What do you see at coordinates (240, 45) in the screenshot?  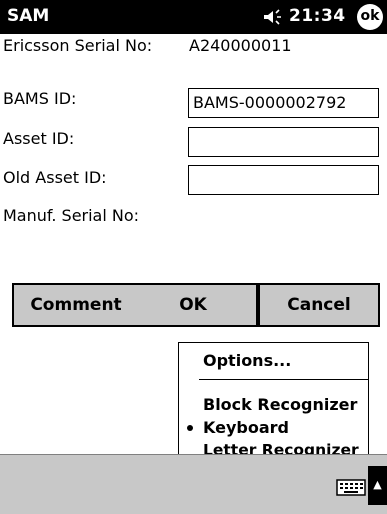 I see `ericsson-serial-value: A240000011` at bounding box center [240, 45].